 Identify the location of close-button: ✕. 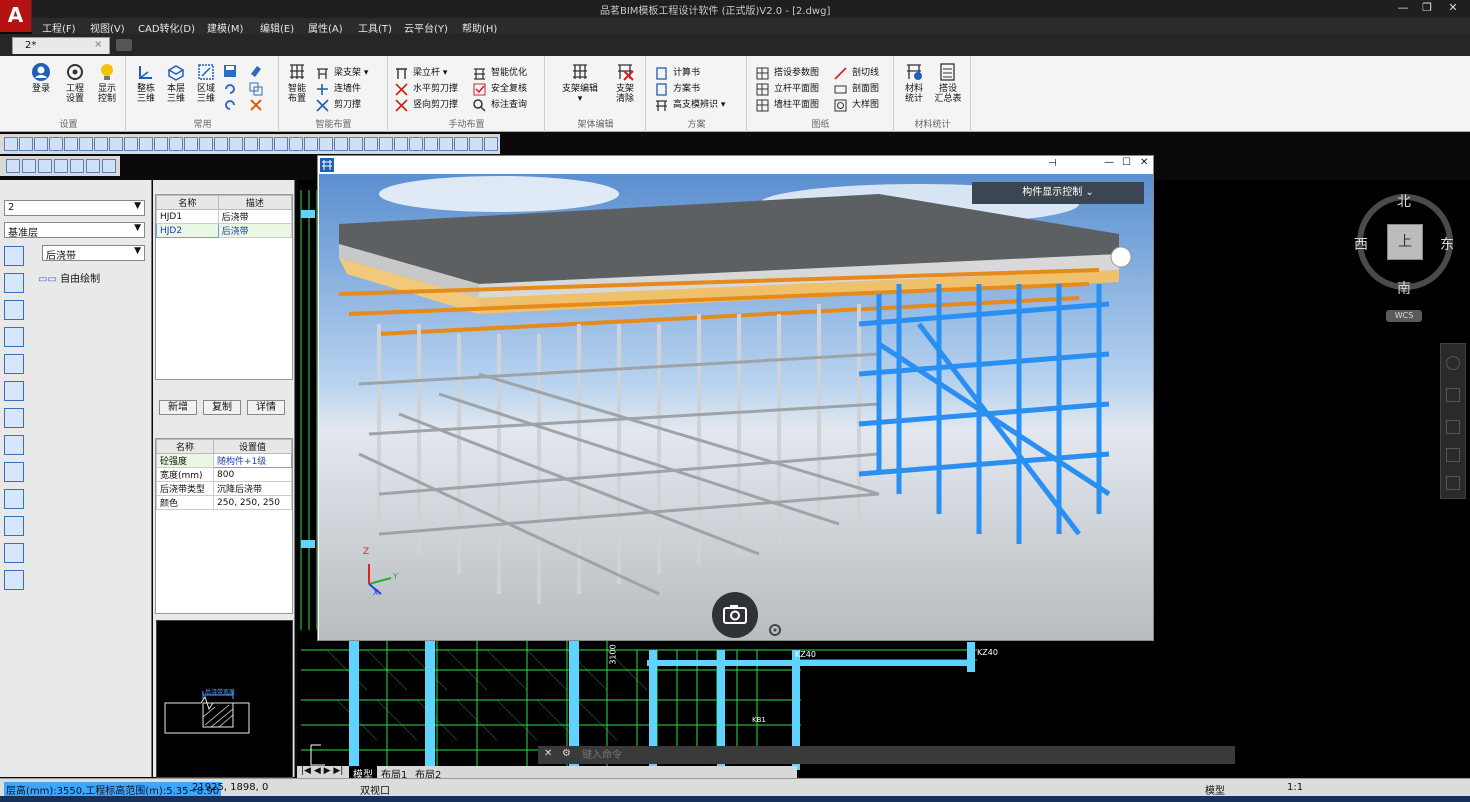
(1453, 8).